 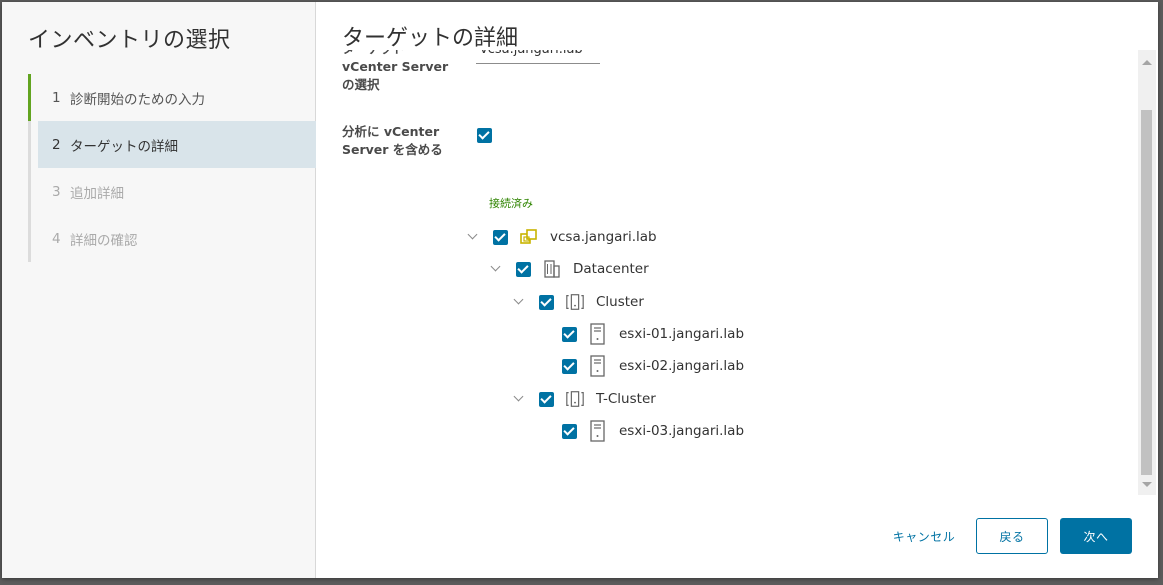 I want to click on next-button: 次へ, so click(x=1096, y=536).